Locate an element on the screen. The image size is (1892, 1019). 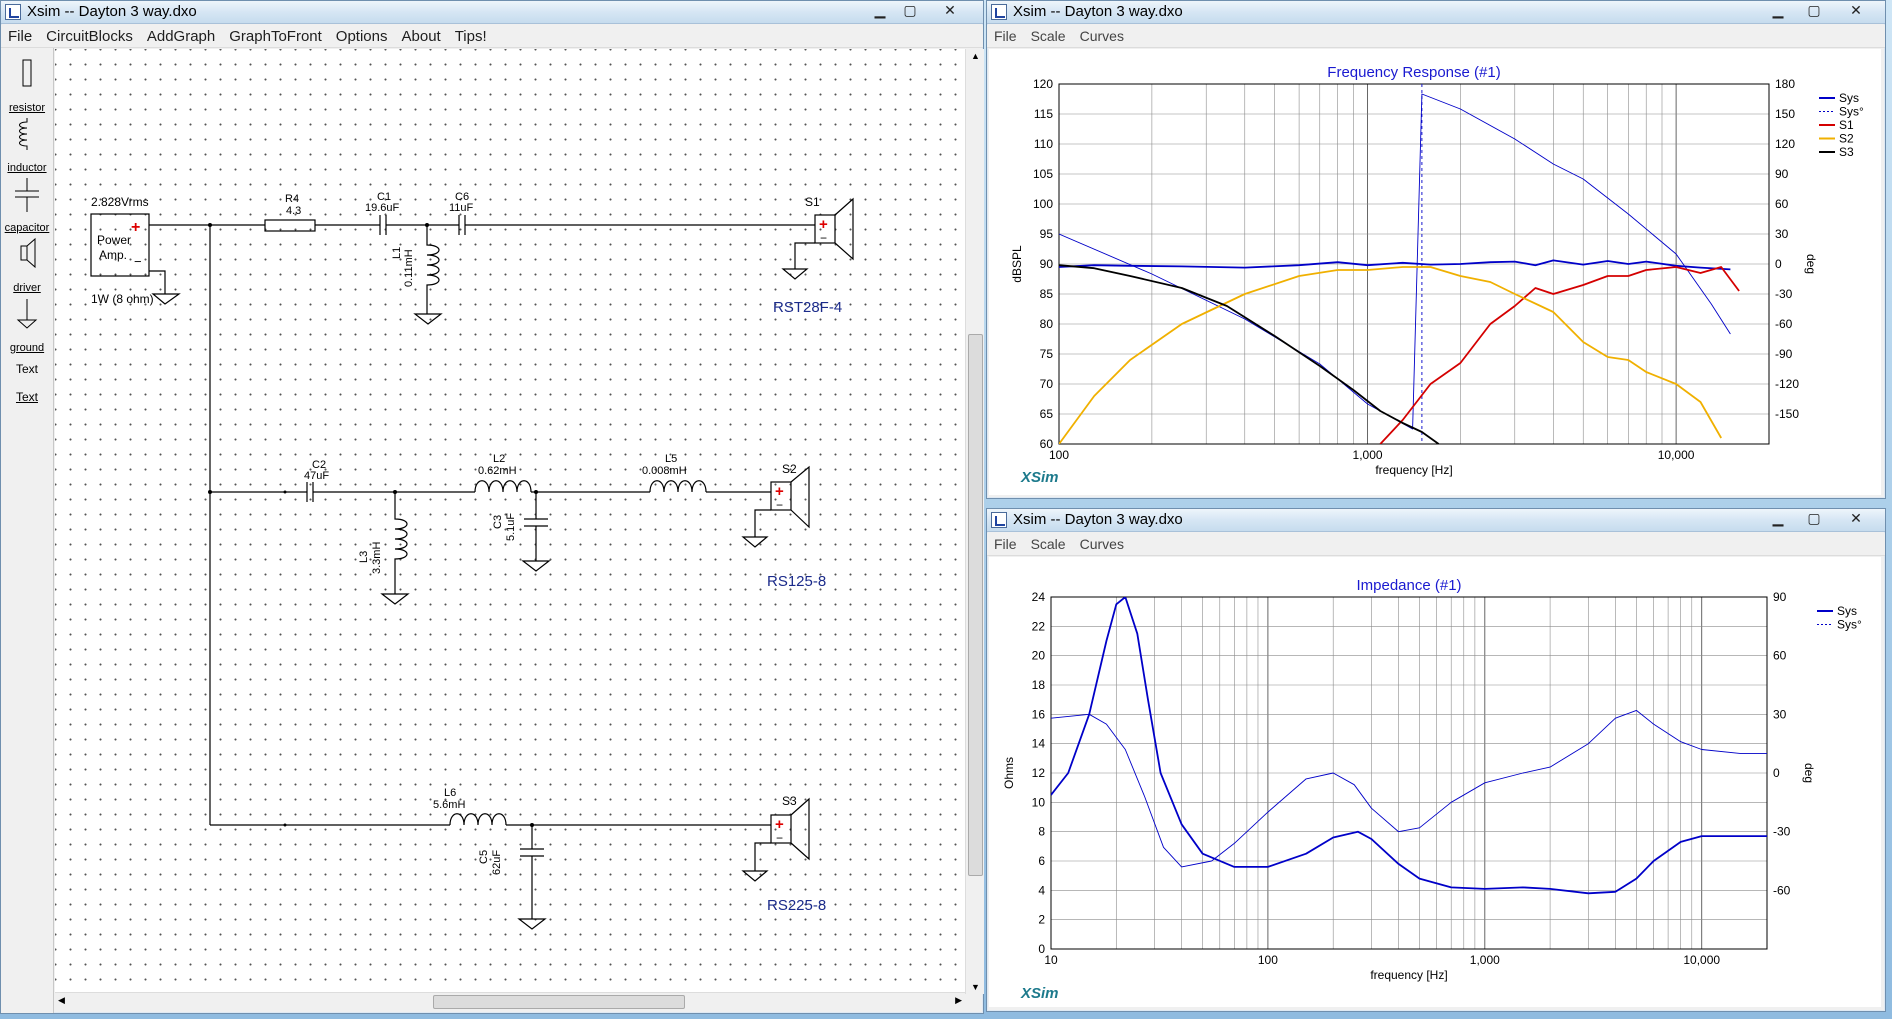
r4-value: 4.3 is located at coordinates (294, 211).